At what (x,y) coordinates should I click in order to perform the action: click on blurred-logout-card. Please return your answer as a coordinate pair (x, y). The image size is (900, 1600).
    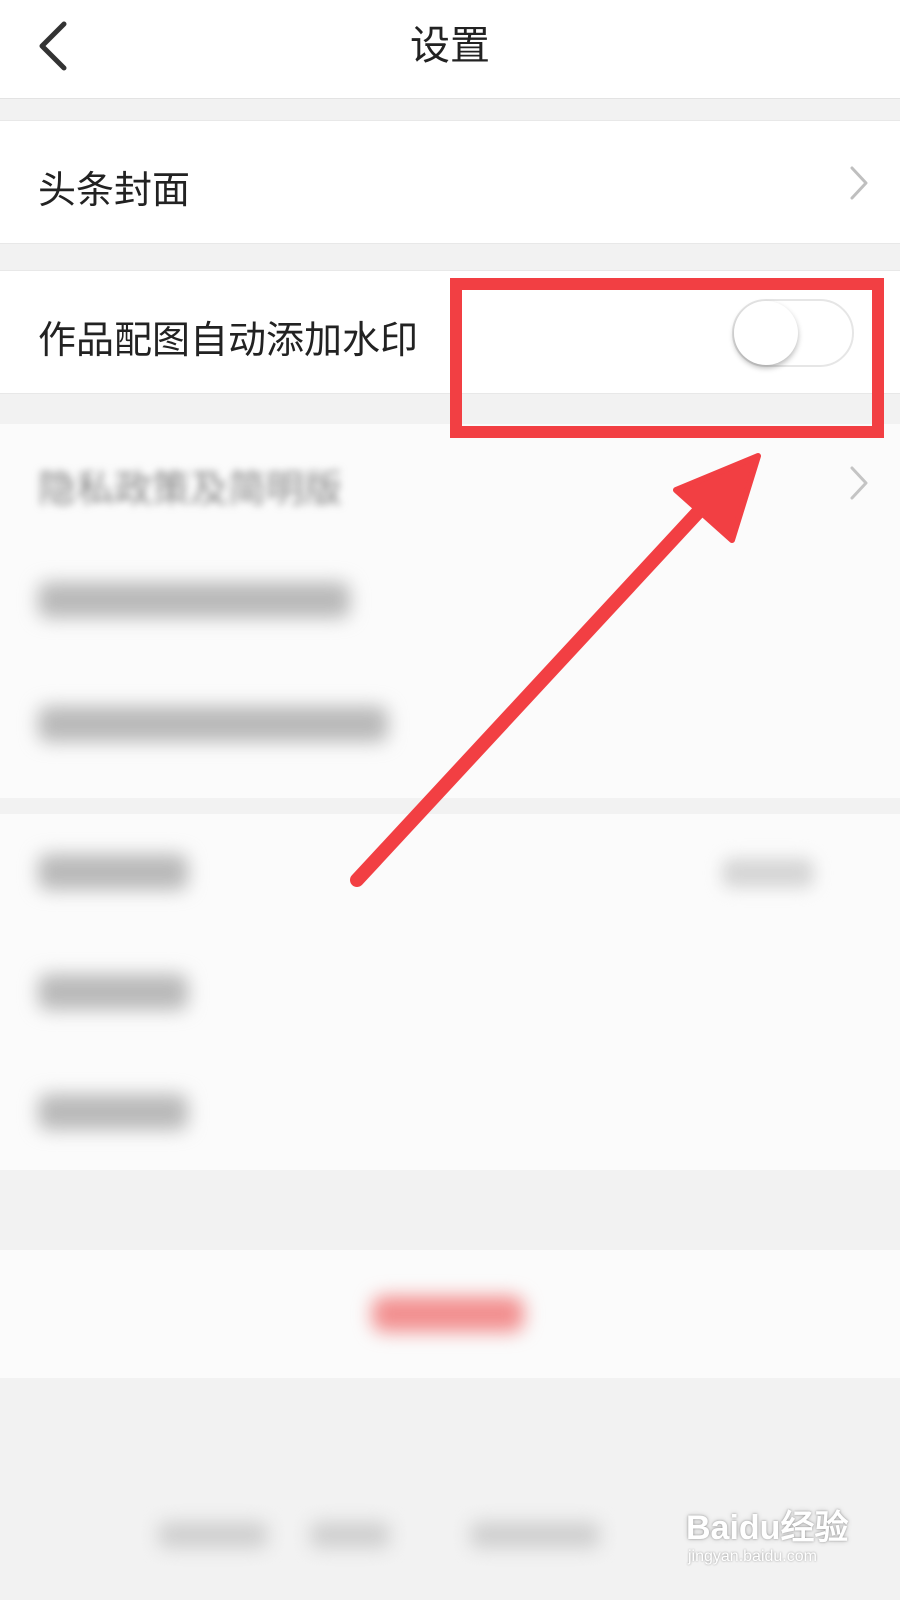
    Looking at the image, I should click on (450, 1314).